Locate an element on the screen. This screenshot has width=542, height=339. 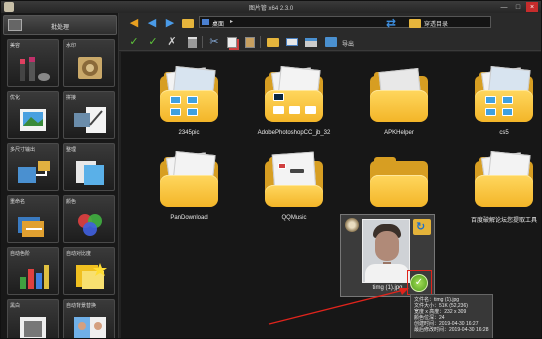
folder-item: PanDownload is located at coordinates (183, 185).